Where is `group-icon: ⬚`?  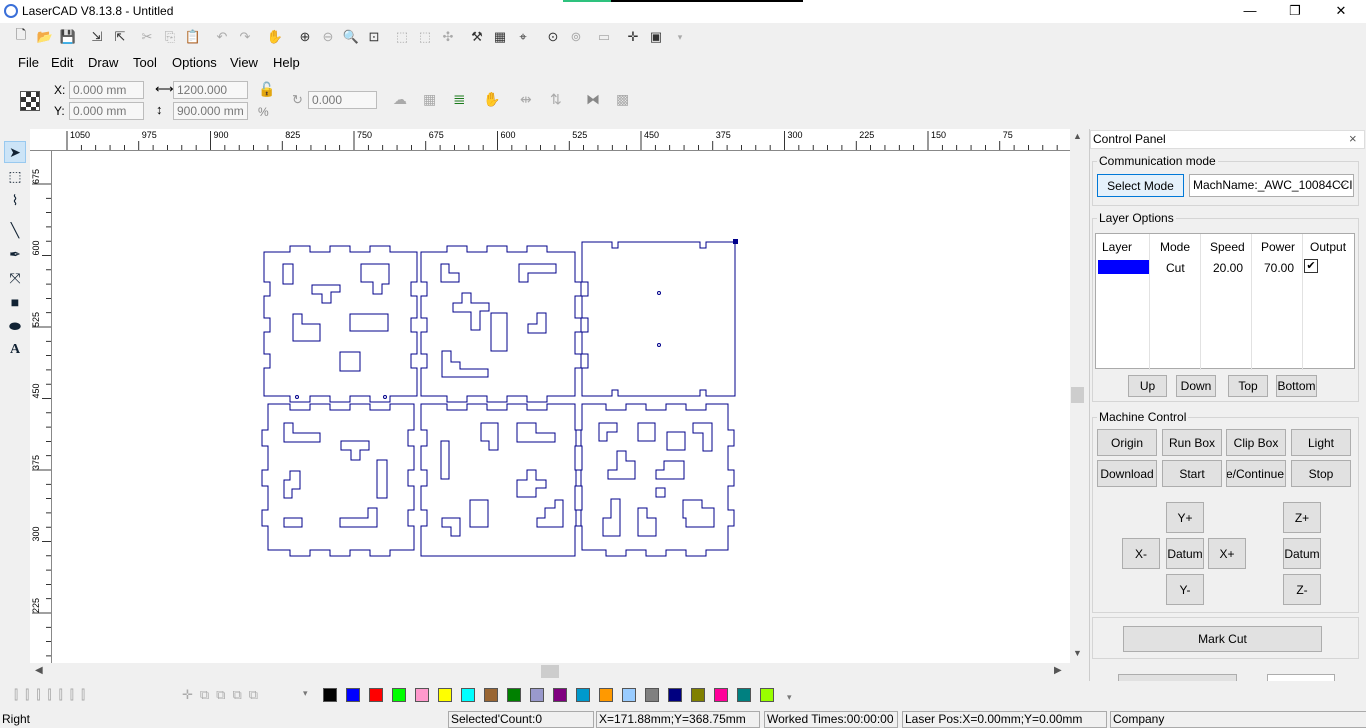
group-icon: ⬚ is located at coordinates (402, 37).